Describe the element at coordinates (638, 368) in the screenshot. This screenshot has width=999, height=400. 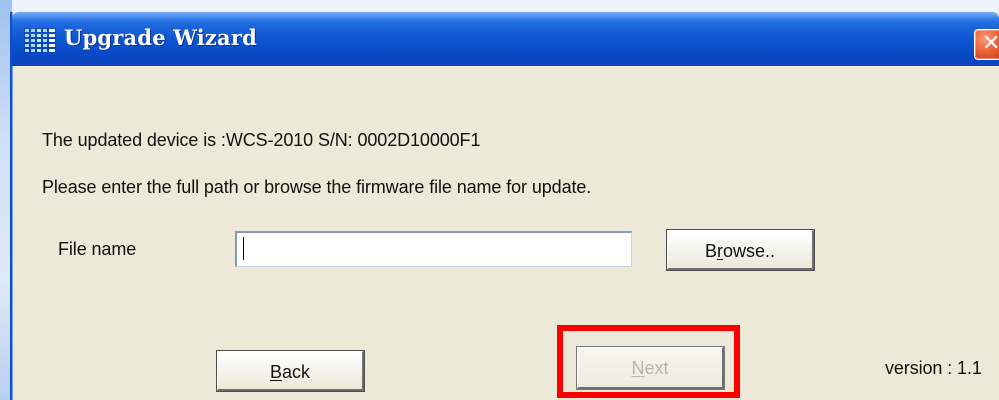
I see `next-button-mnemonic: N` at that location.